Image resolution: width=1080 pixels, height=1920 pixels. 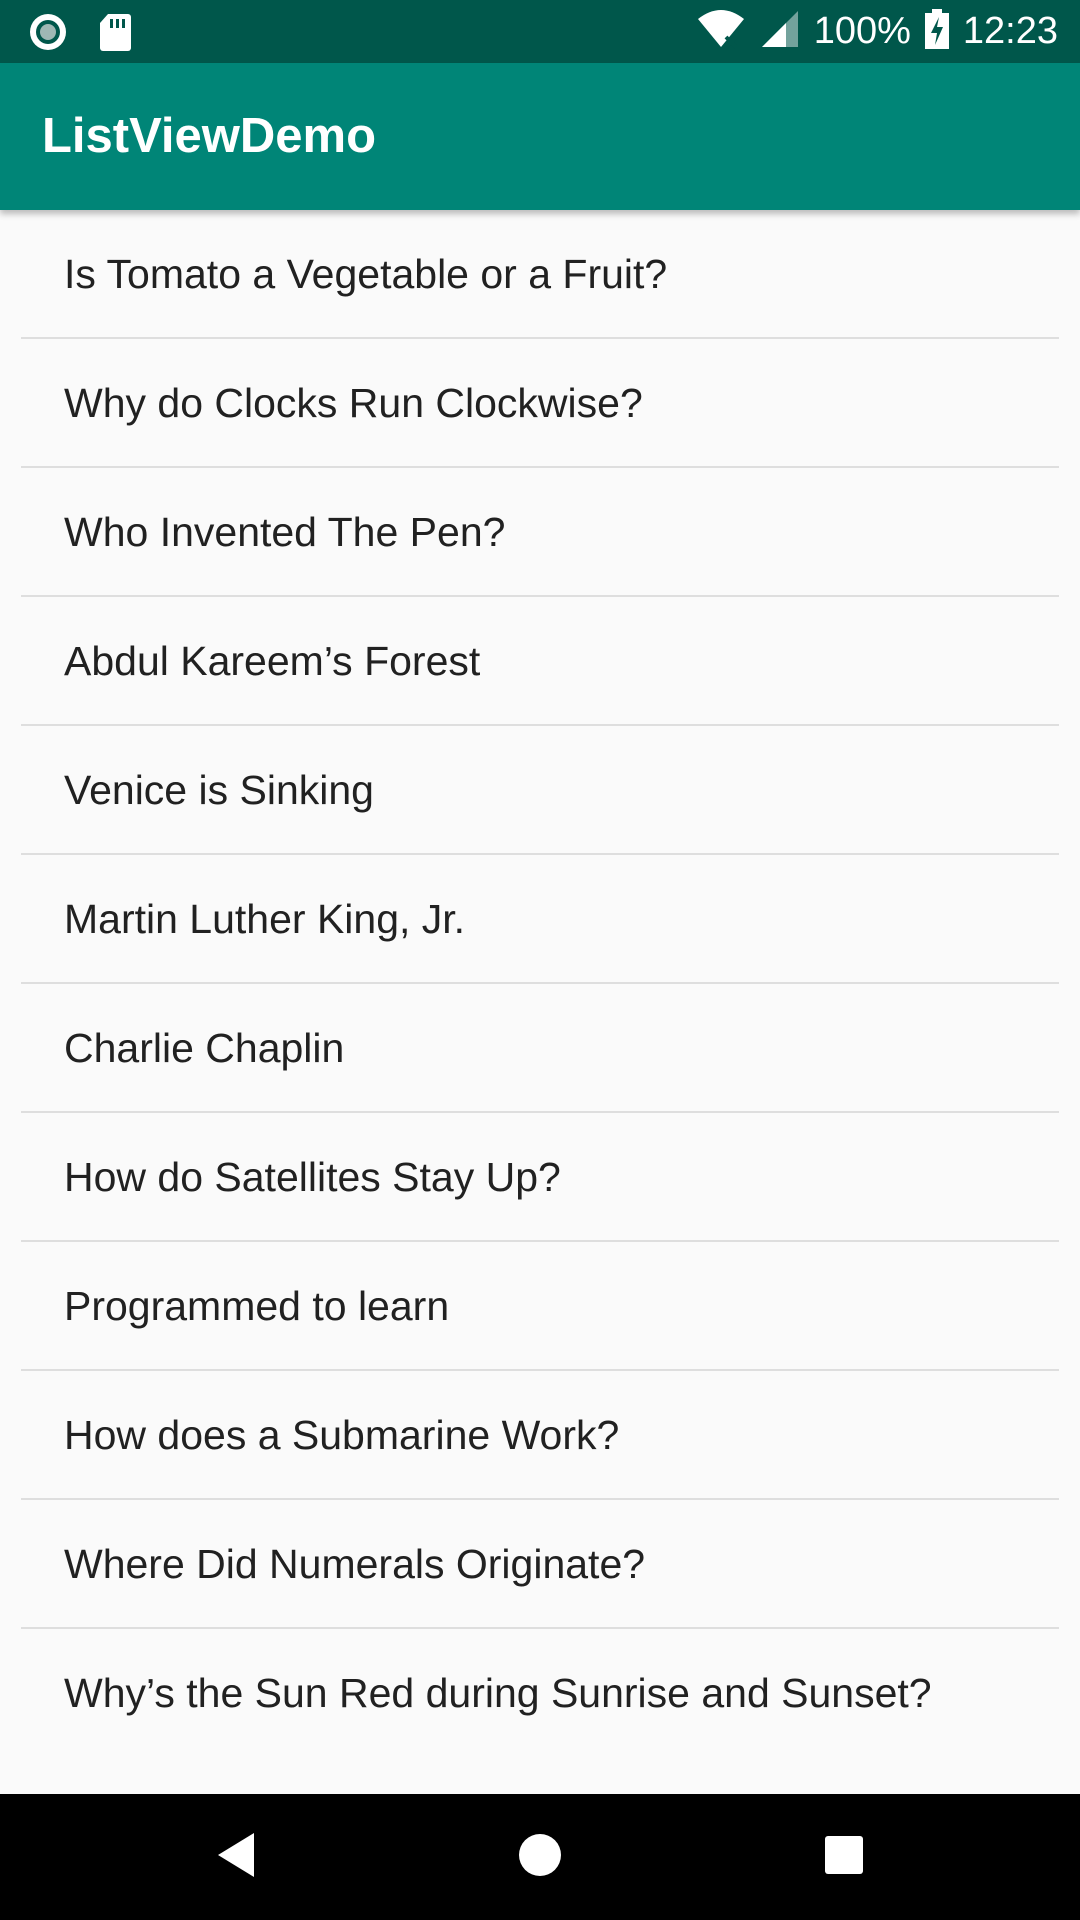 What do you see at coordinates (265, 919) in the screenshot?
I see `list-item-label: Martin Luther King, Jr.` at bounding box center [265, 919].